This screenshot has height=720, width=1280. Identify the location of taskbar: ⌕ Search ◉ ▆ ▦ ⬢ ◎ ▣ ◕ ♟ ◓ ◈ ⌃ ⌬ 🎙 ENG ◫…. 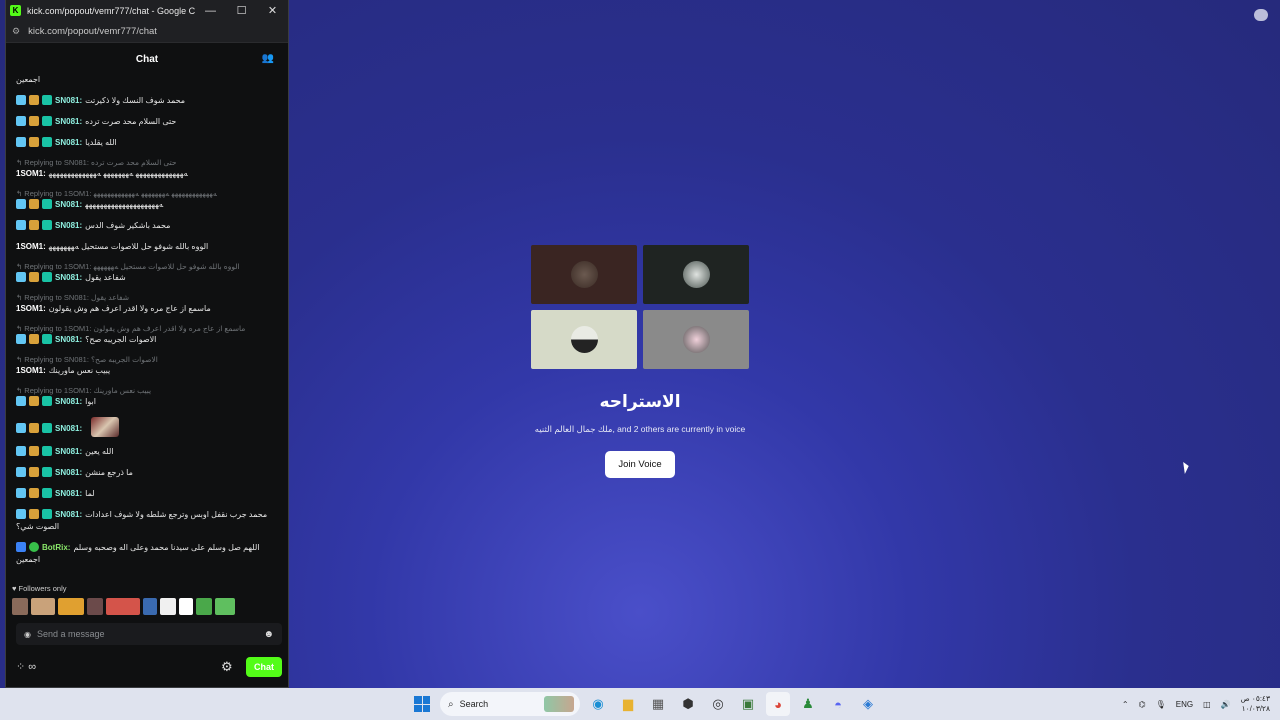
(640, 704).